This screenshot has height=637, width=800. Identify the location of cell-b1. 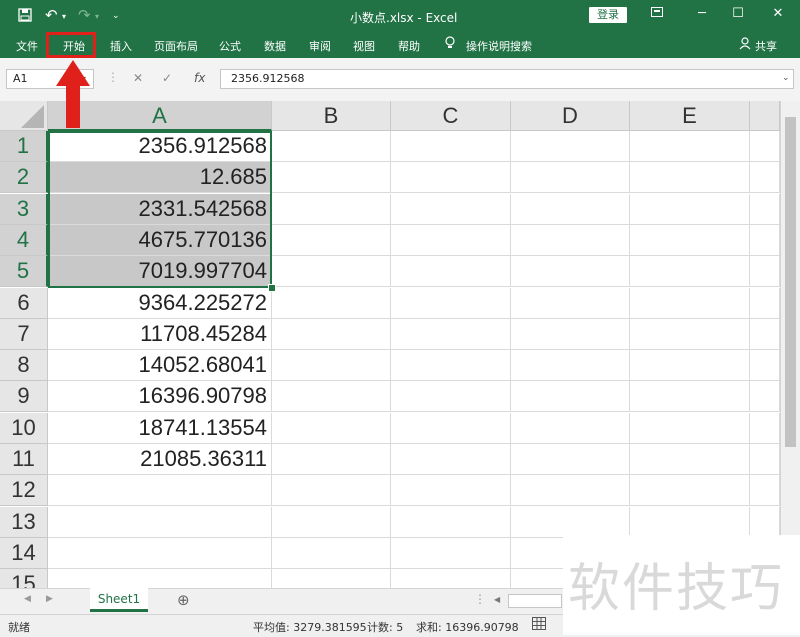
(331, 146).